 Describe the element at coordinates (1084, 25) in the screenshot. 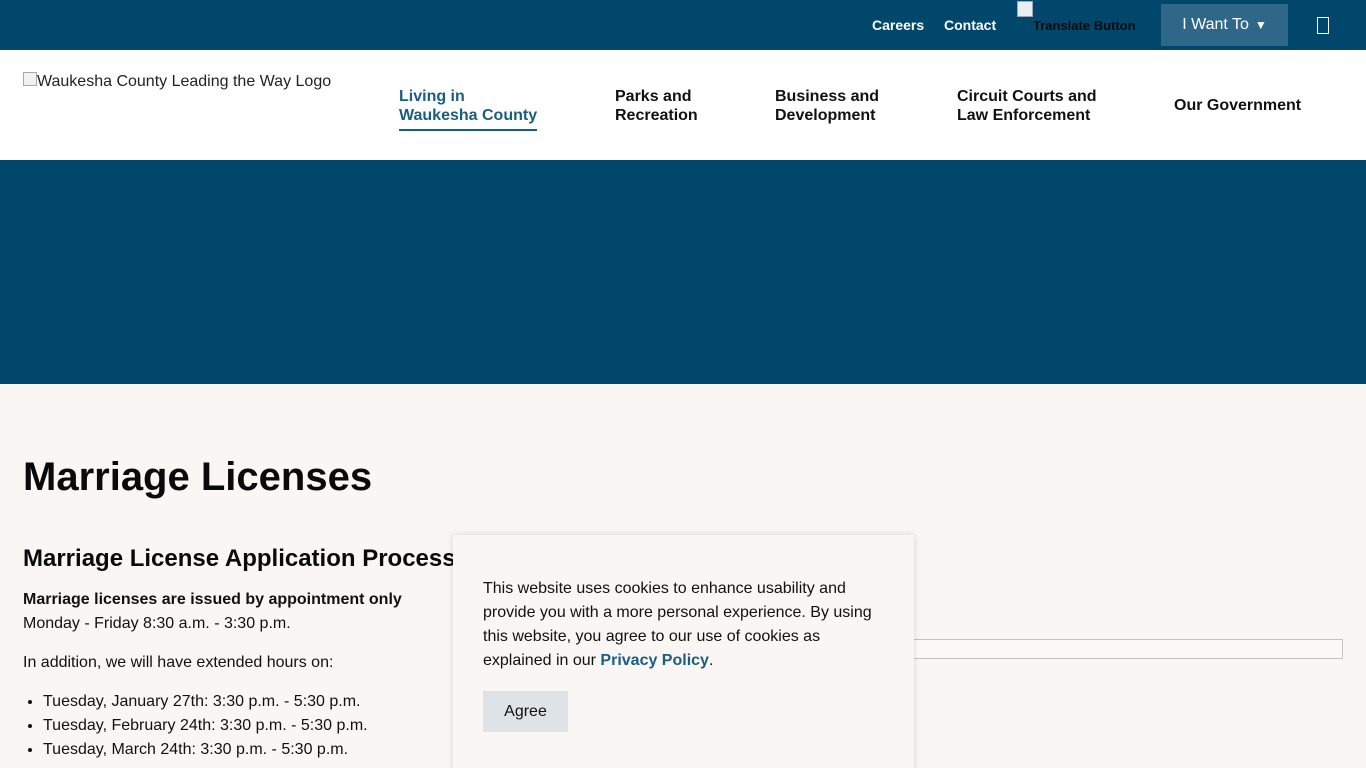

I see `translate-button-alt-text: Translate Button` at that location.